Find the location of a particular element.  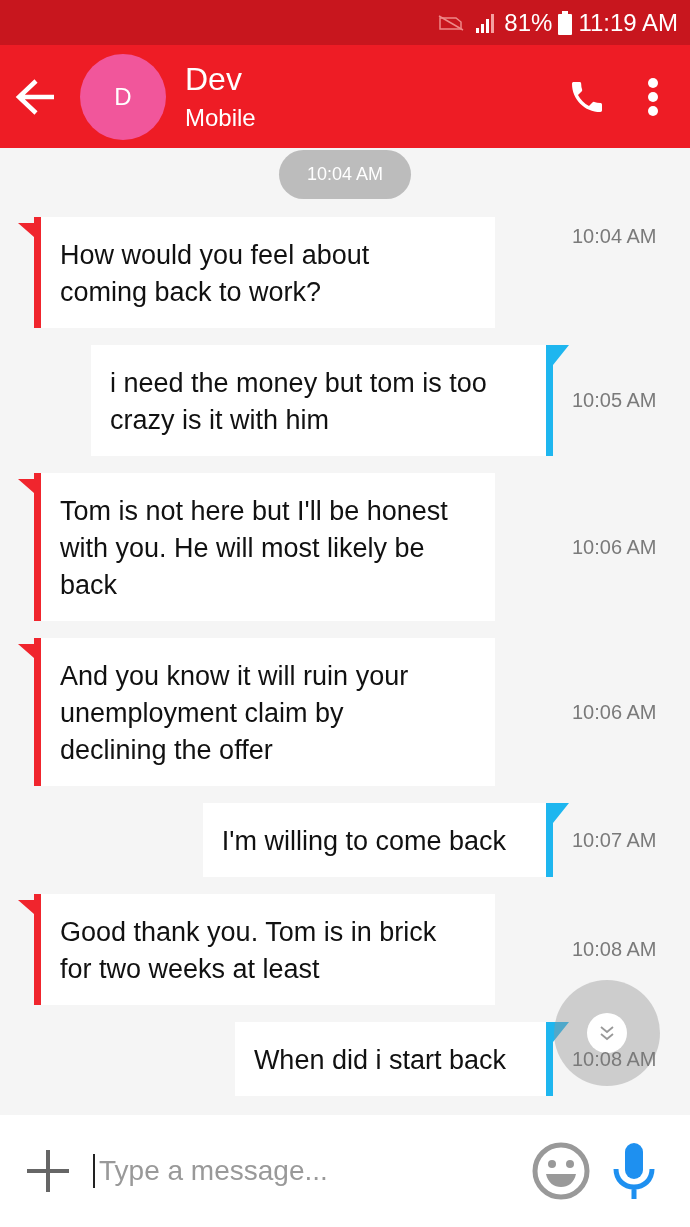

message-text: And you know it will ruin your unemployment claim by declining the offer is located at coordinates (235, 713).